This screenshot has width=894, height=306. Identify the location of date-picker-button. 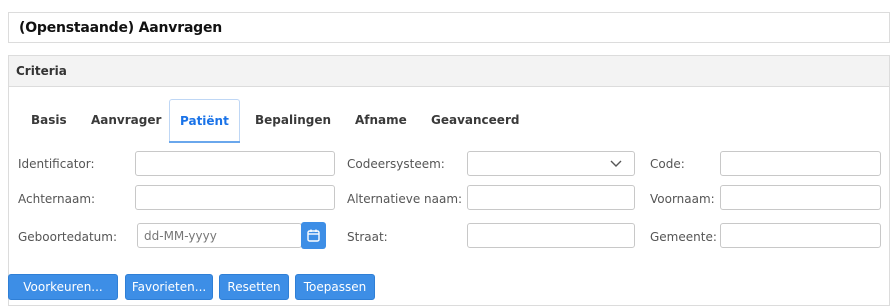
(313, 235).